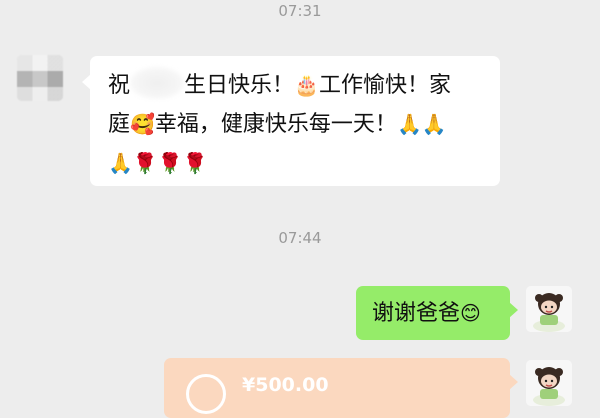 Image resolution: width=600 pixels, height=418 pixels. Describe the element at coordinates (300, 238) in the screenshot. I see `timestamp: 07:44` at that location.